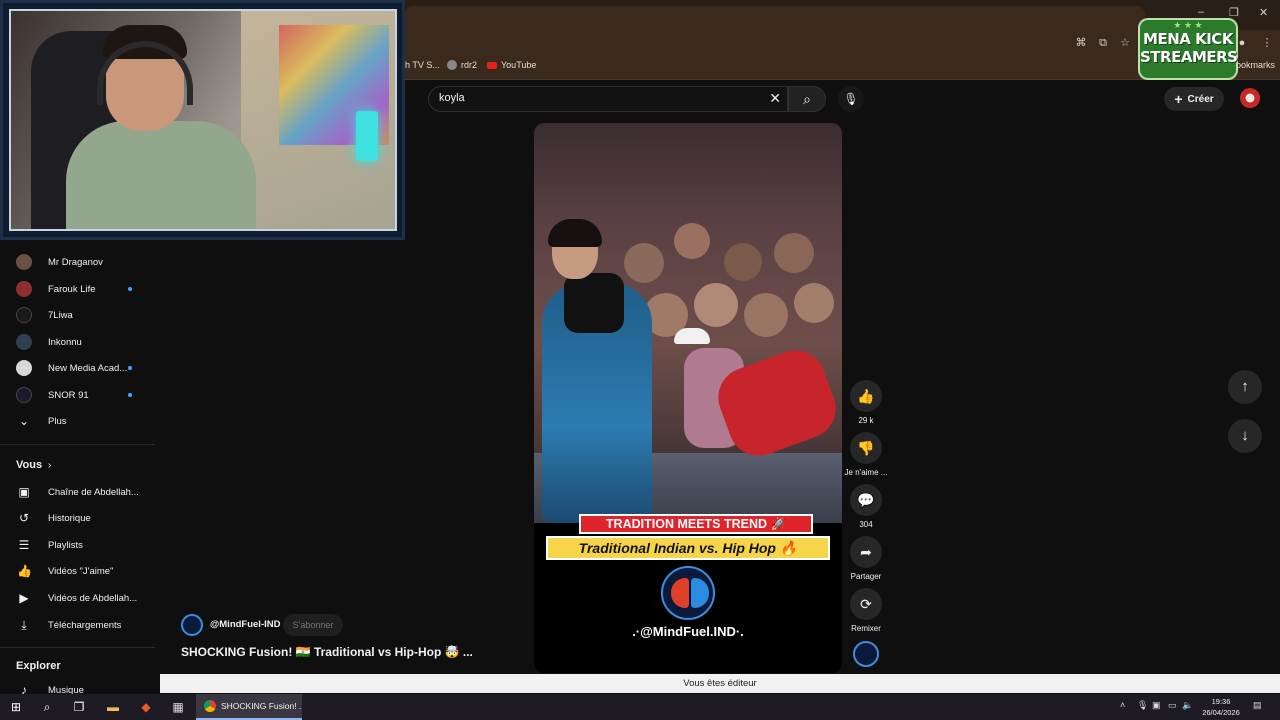  Describe the element at coordinates (696, 524) in the screenshot. I see `caption-banner-top: TRADITION MEETS TREND 🚀` at that location.